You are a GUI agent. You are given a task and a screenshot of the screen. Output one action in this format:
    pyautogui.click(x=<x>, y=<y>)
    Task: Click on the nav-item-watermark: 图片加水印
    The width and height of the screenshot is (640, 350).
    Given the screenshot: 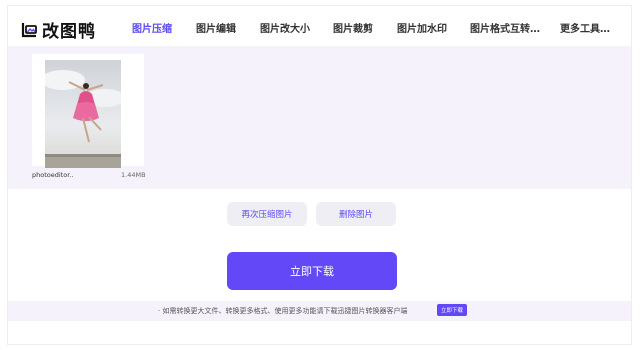 What is the action you would take?
    pyautogui.click(x=422, y=27)
    